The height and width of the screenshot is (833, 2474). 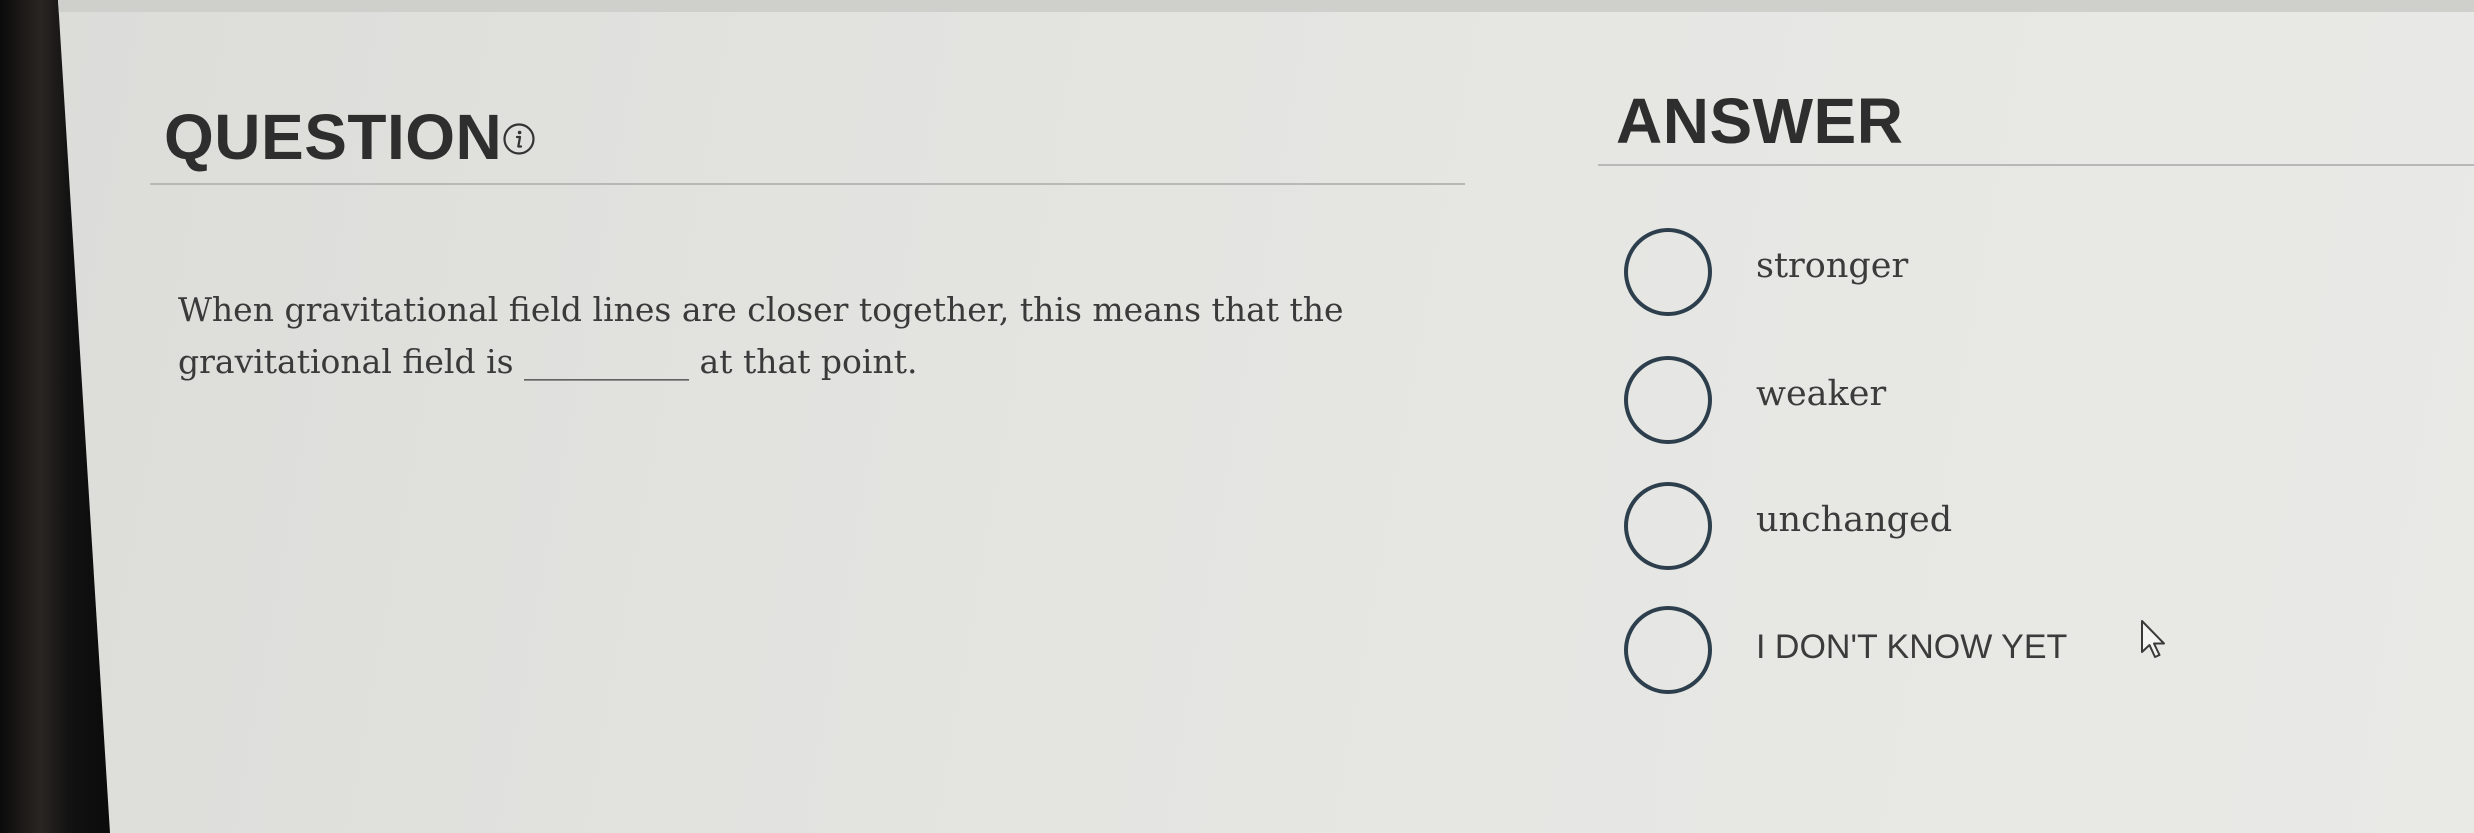 I want to click on option-label: unchanged, so click(x=1854, y=520).